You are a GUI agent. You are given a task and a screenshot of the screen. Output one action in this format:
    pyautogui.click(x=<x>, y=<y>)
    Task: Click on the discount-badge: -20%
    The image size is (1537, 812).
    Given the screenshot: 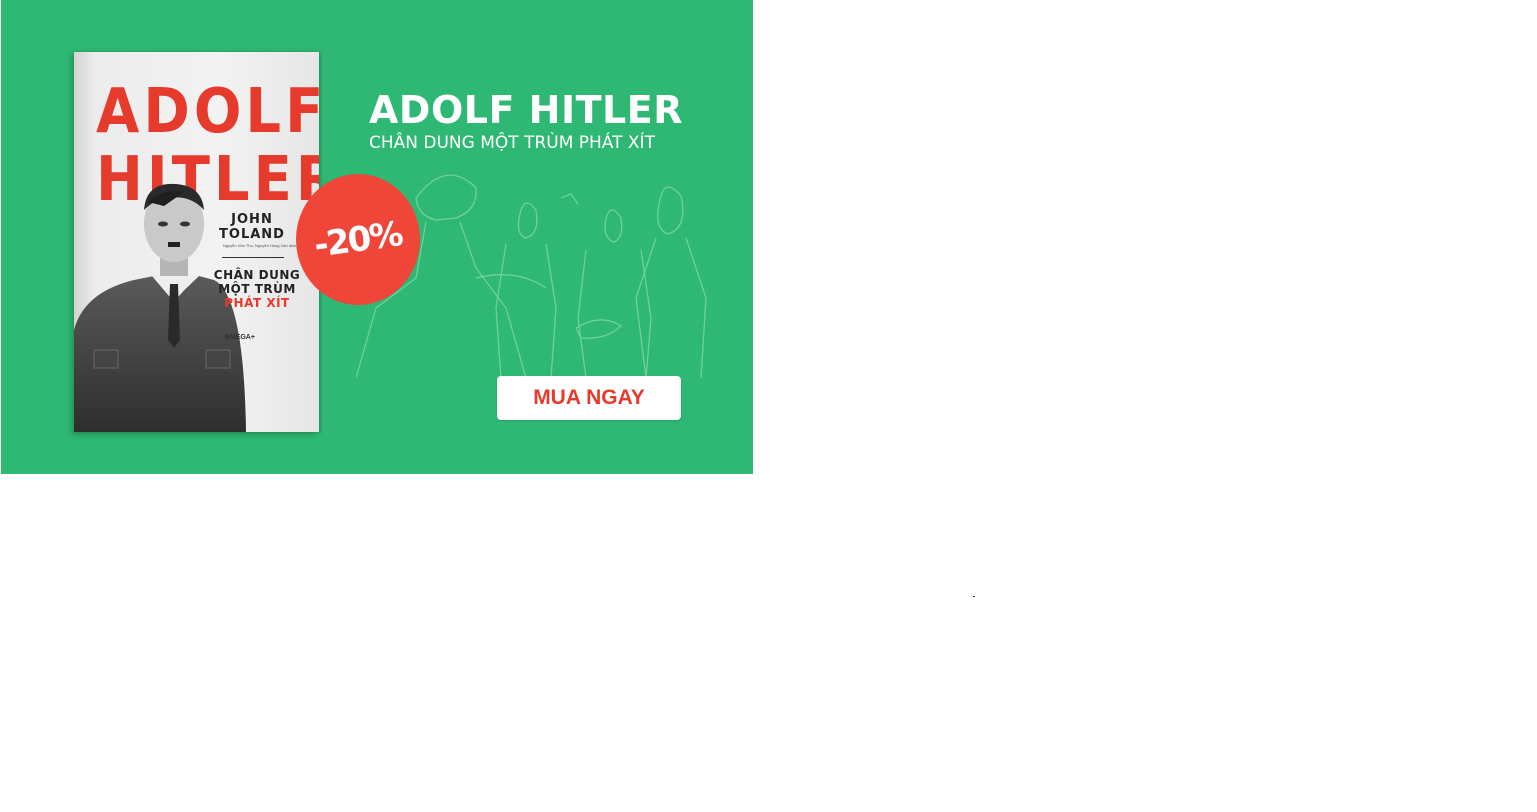 What is the action you would take?
    pyautogui.click(x=358, y=239)
    